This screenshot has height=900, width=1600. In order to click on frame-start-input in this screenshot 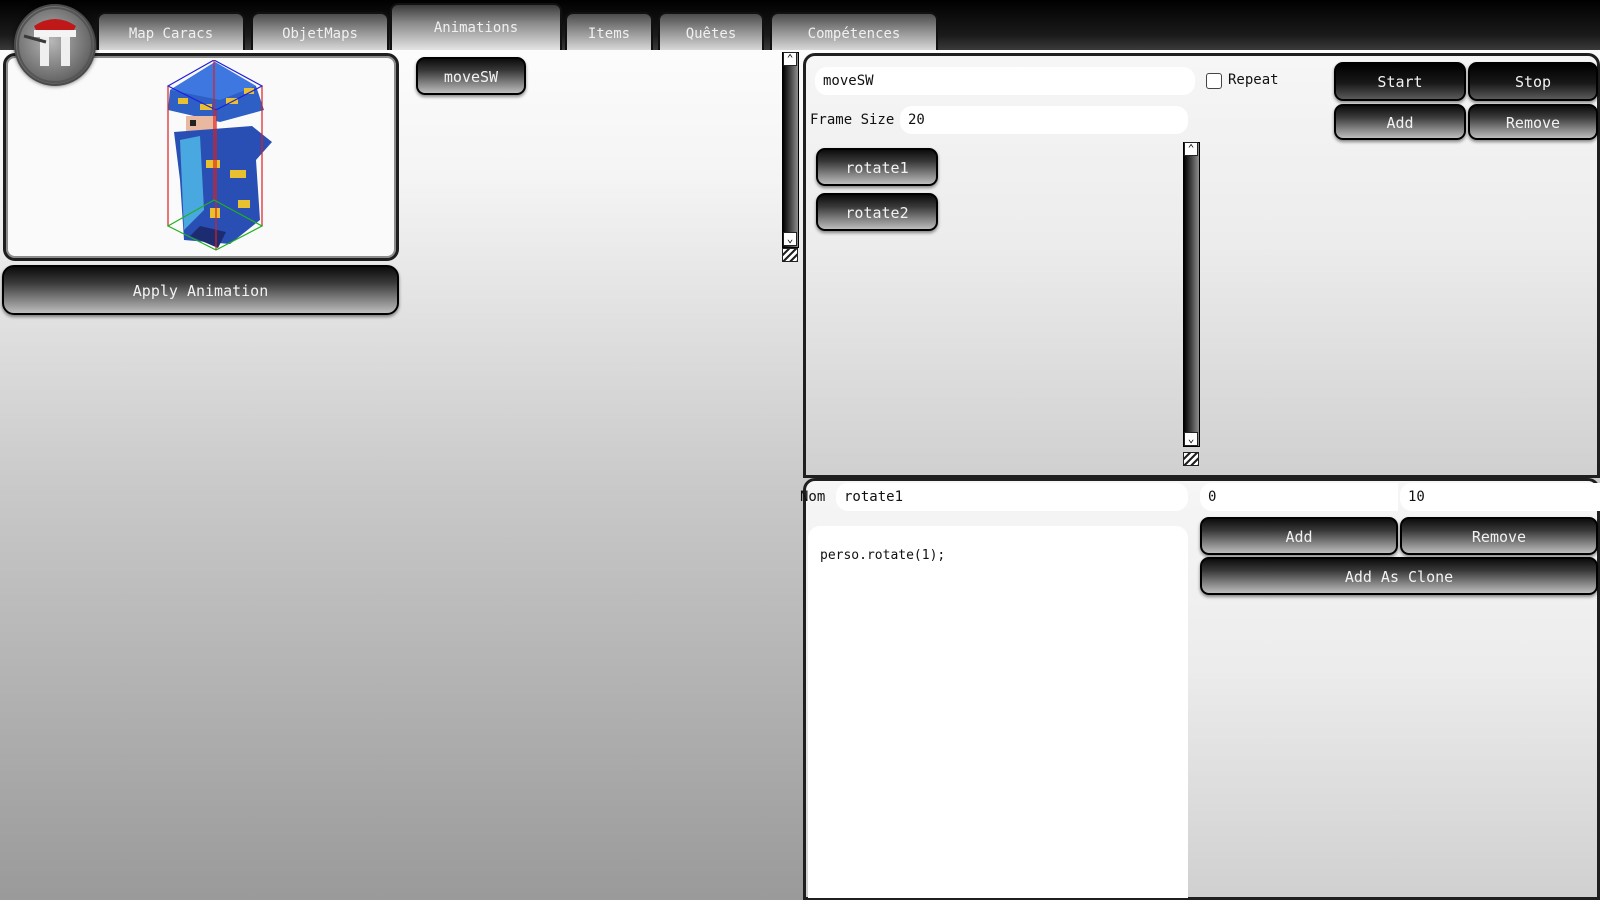, I will do `click(1299, 497)`.